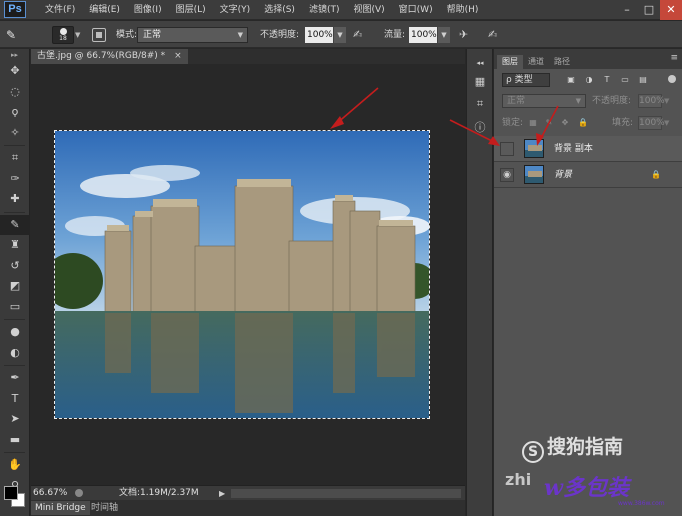 The width and height of the screenshot is (682, 516). What do you see at coordinates (651, 123) in the screenshot?
I see `fill-input: 100%` at bounding box center [651, 123].